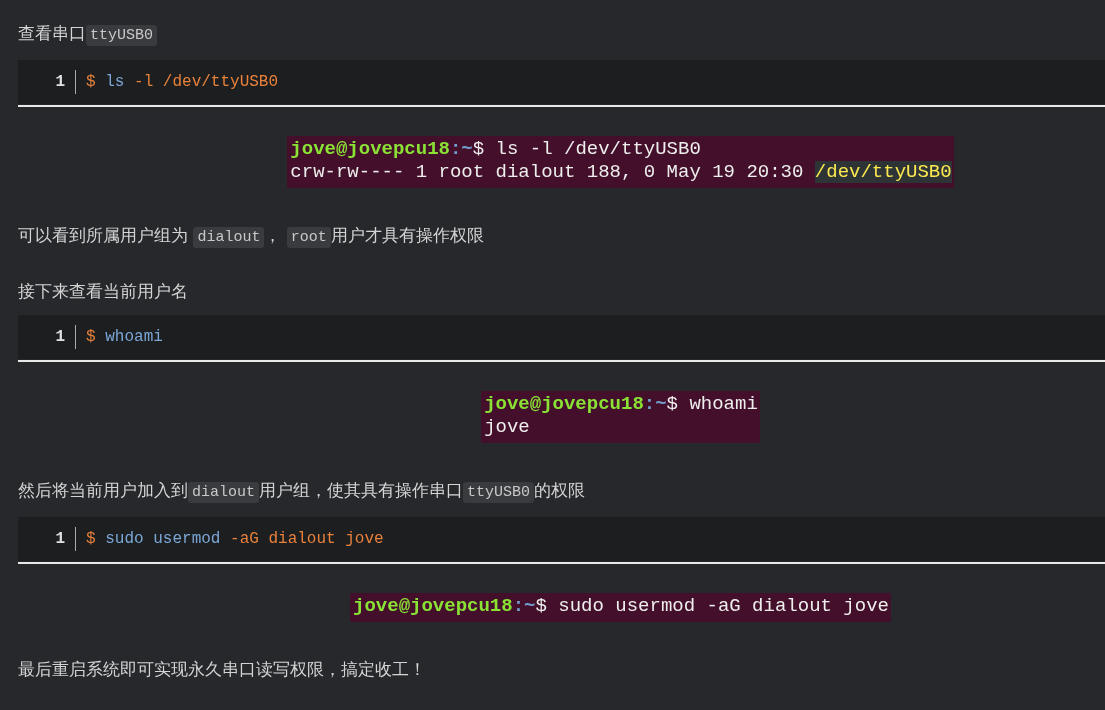  I want to click on paragraph: 最后重启系统即可实现永久串口读写权限，搞定收工！, so click(222, 669).